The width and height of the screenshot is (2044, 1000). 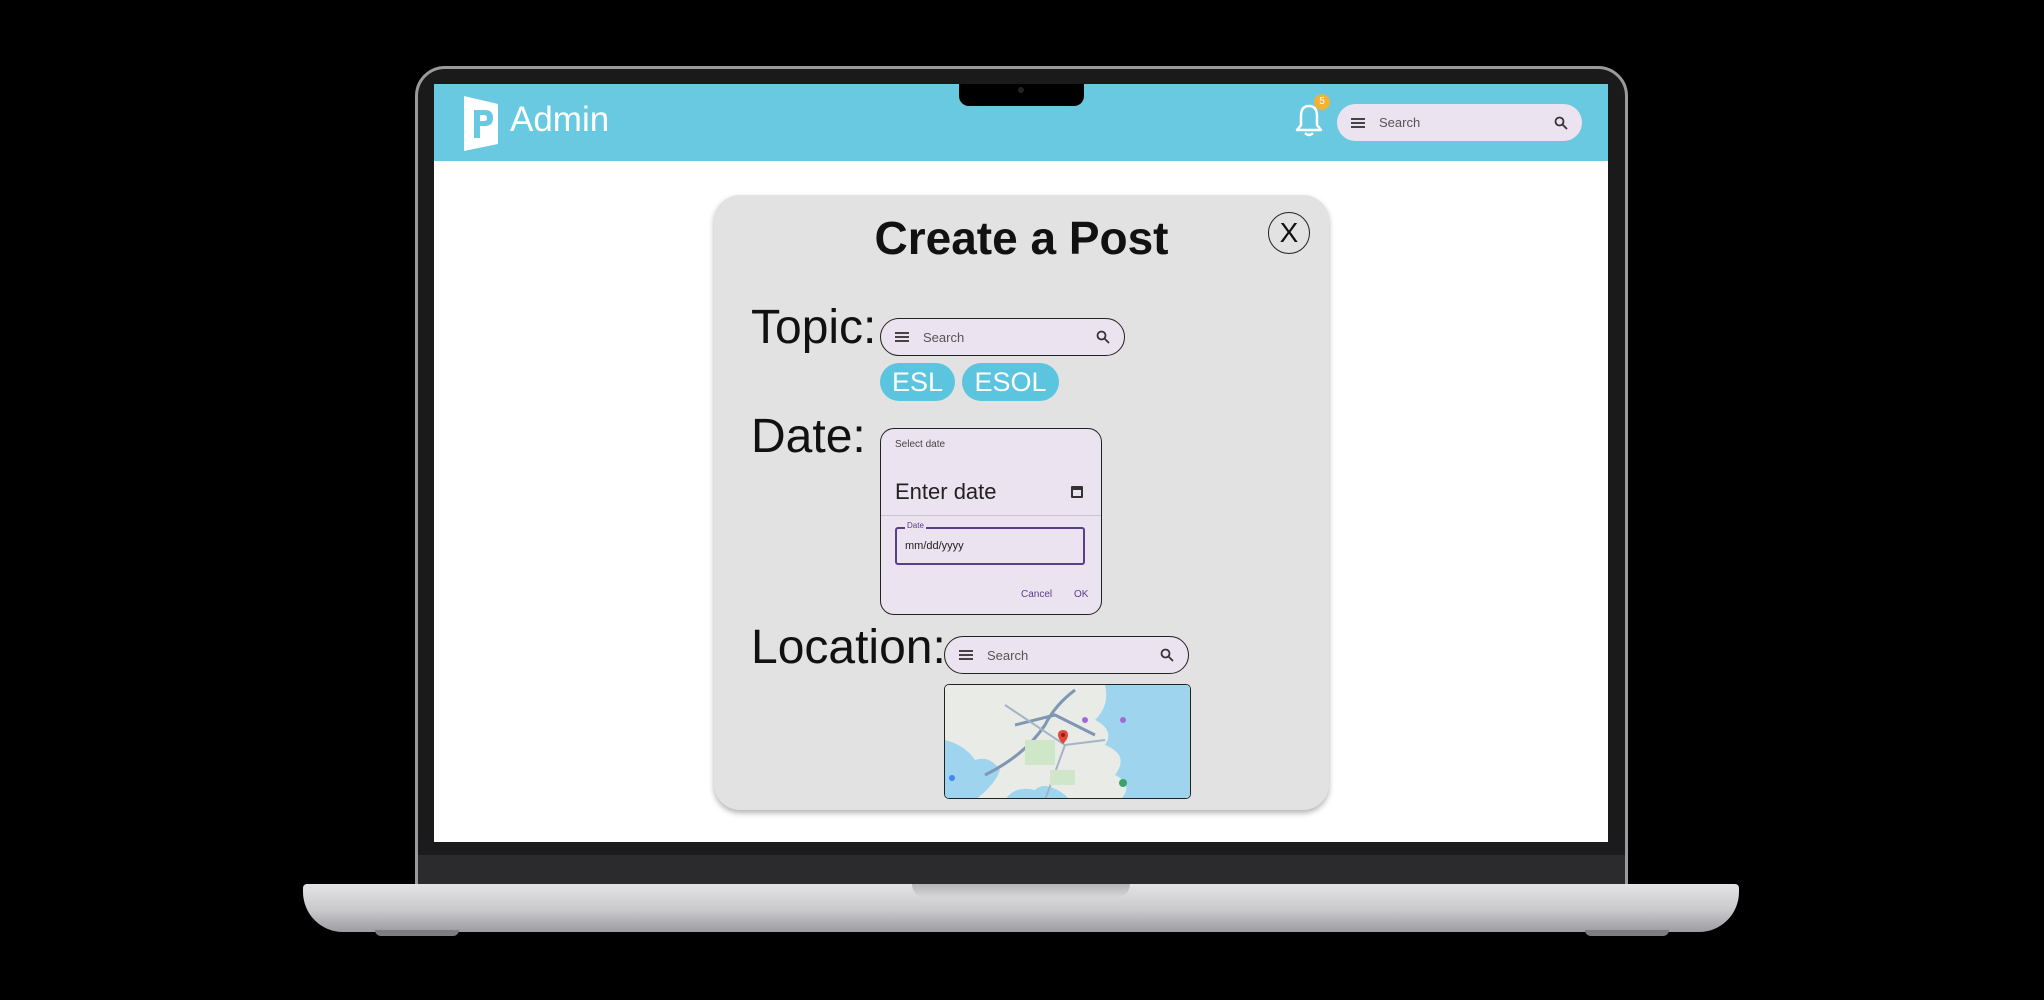 What do you see at coordinates (991, 515) in the screenshot?
I see `divider` at bounding box center [991, 515].